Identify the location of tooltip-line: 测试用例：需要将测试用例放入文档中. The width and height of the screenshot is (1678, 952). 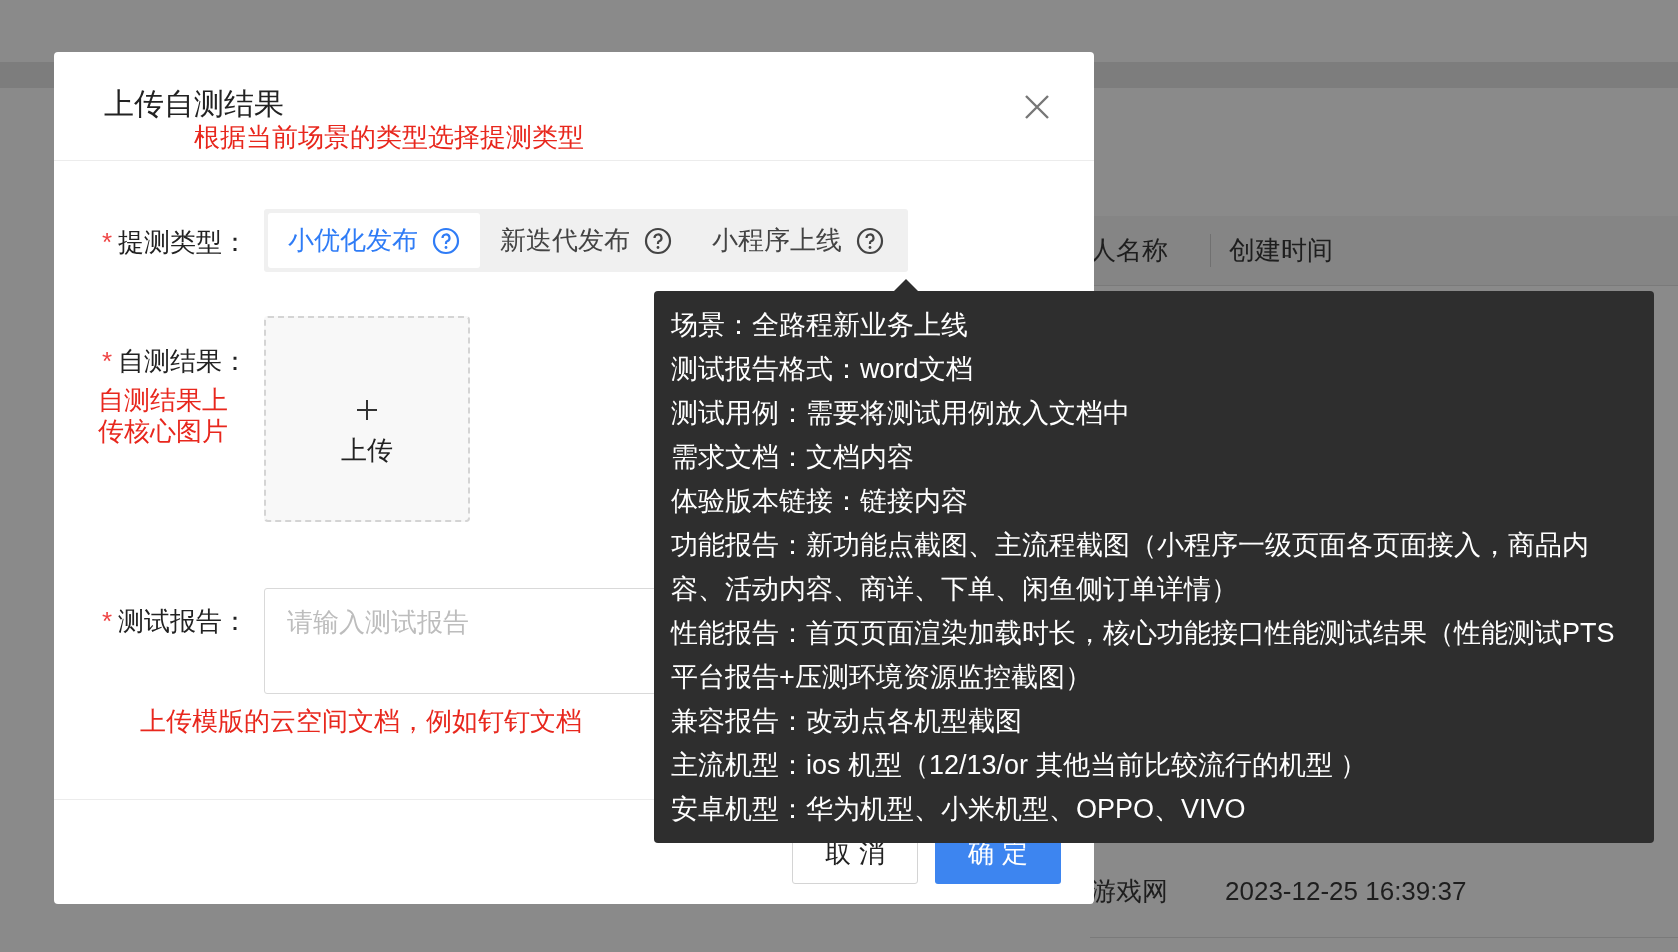
(901, 413).